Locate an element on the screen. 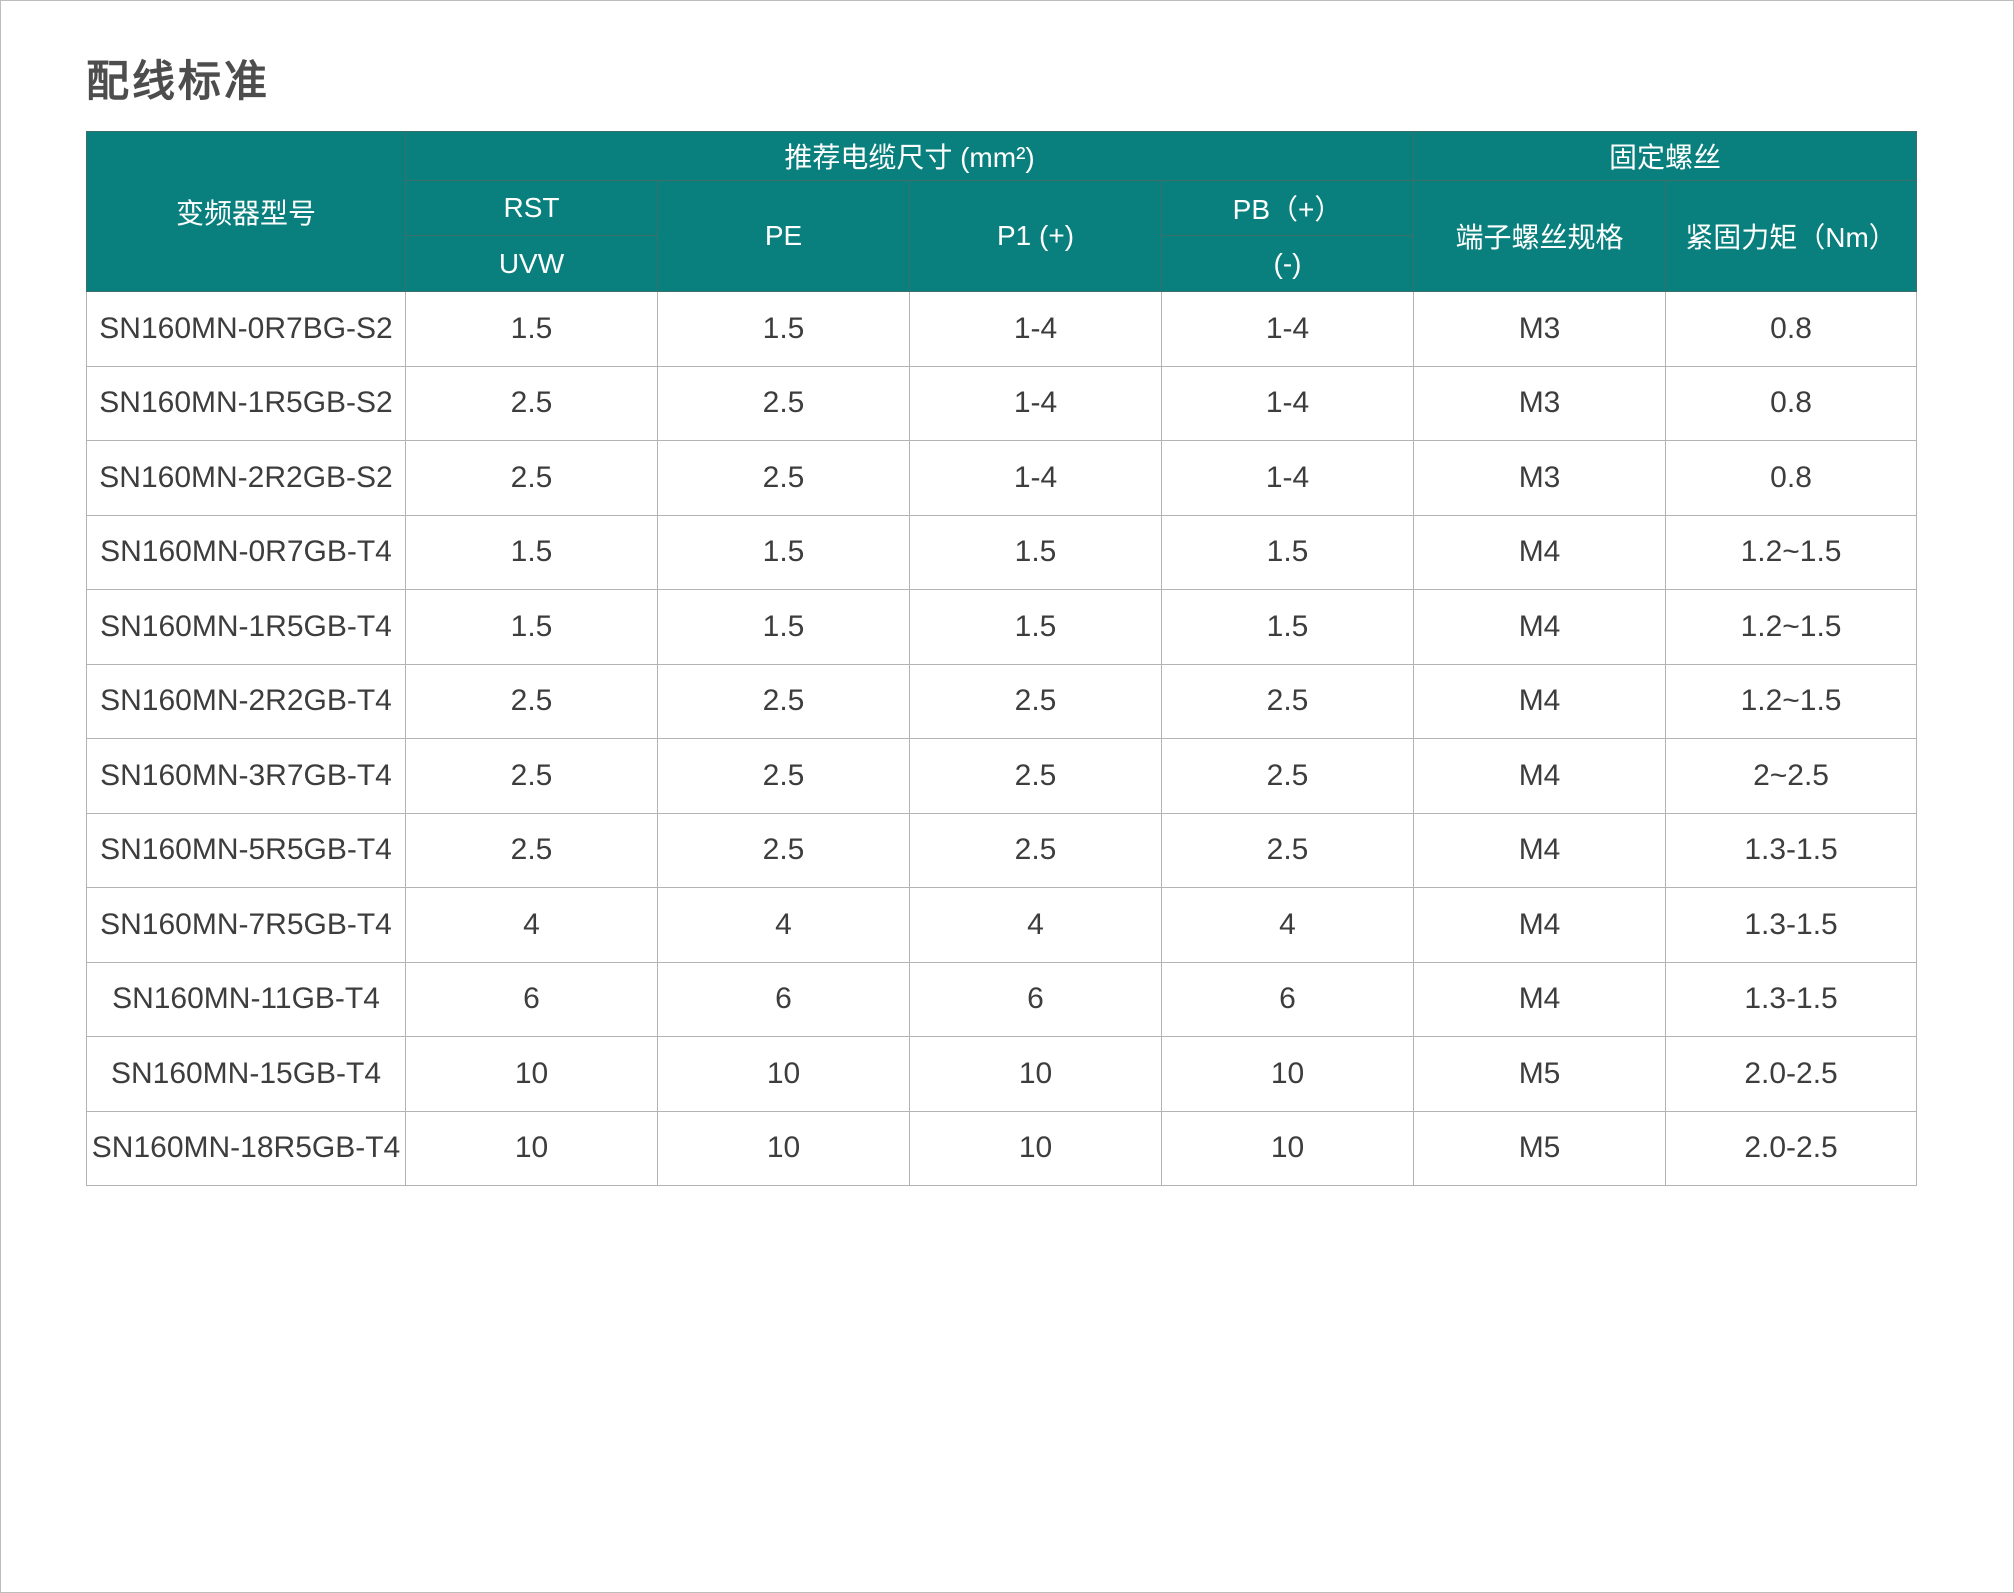 The height and width of the screenshot is (1593, 2014). column-header-pe: PE is located at coordinates (783, 236).